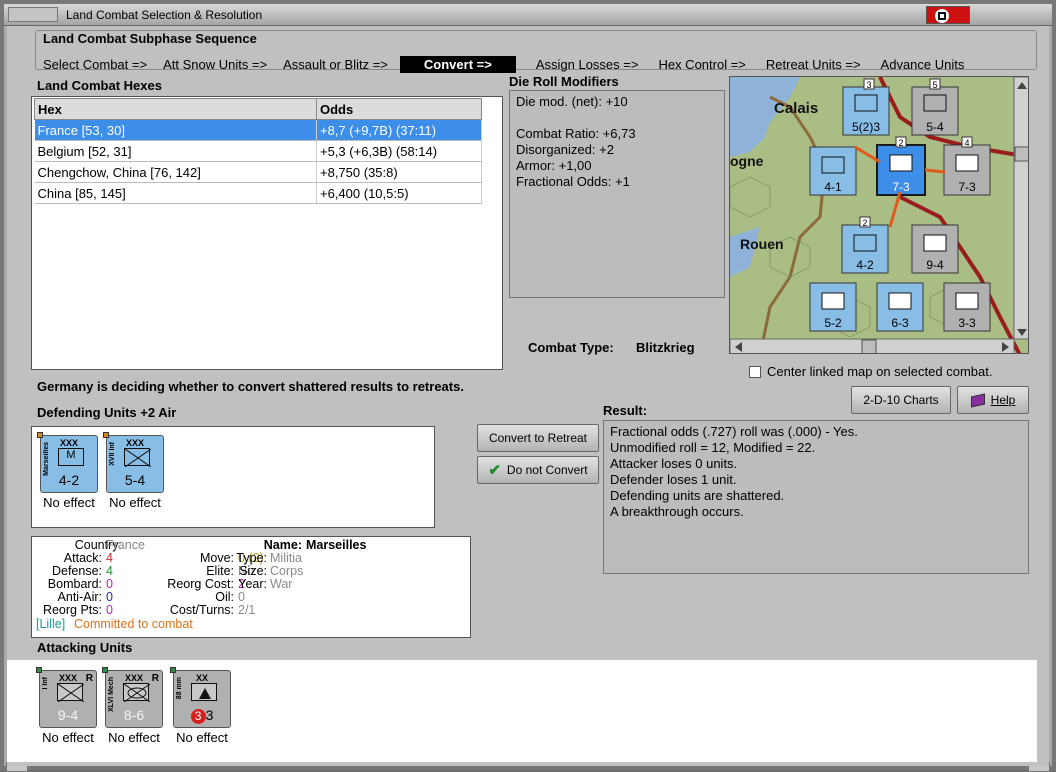  Describe the element at coordinates (967, 307) in the screenshot. I see `map-unit: 3-3` at that location.